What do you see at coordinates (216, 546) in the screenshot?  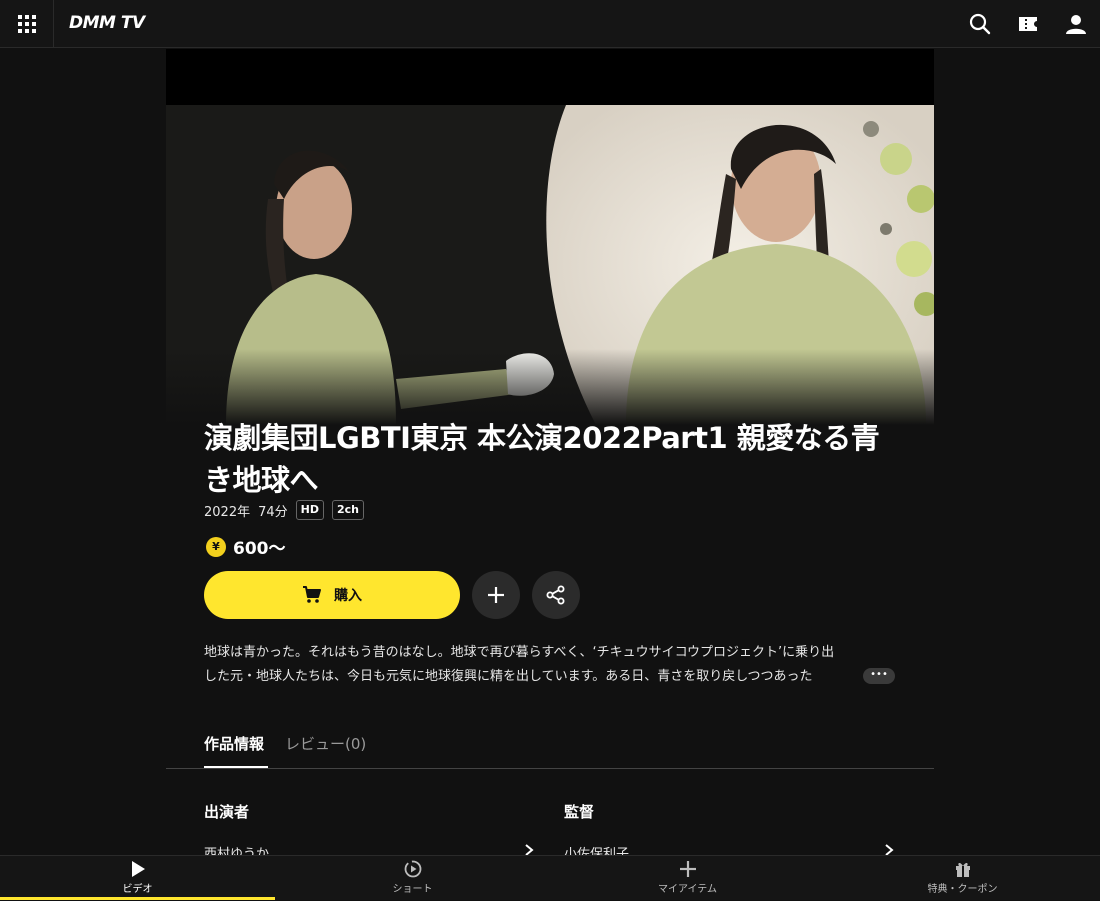 I see `yen-coin-icon: ¥` at bounding box center [216, 546].